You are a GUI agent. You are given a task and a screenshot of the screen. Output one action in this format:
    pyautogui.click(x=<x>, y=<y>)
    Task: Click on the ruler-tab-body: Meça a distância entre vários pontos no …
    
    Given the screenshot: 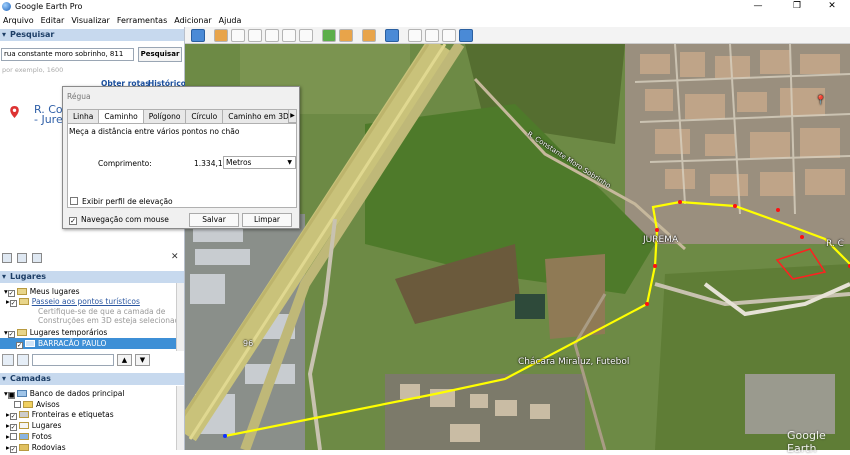 What is the action you would take?
    pyautogui.click(x=182, y=165)
    